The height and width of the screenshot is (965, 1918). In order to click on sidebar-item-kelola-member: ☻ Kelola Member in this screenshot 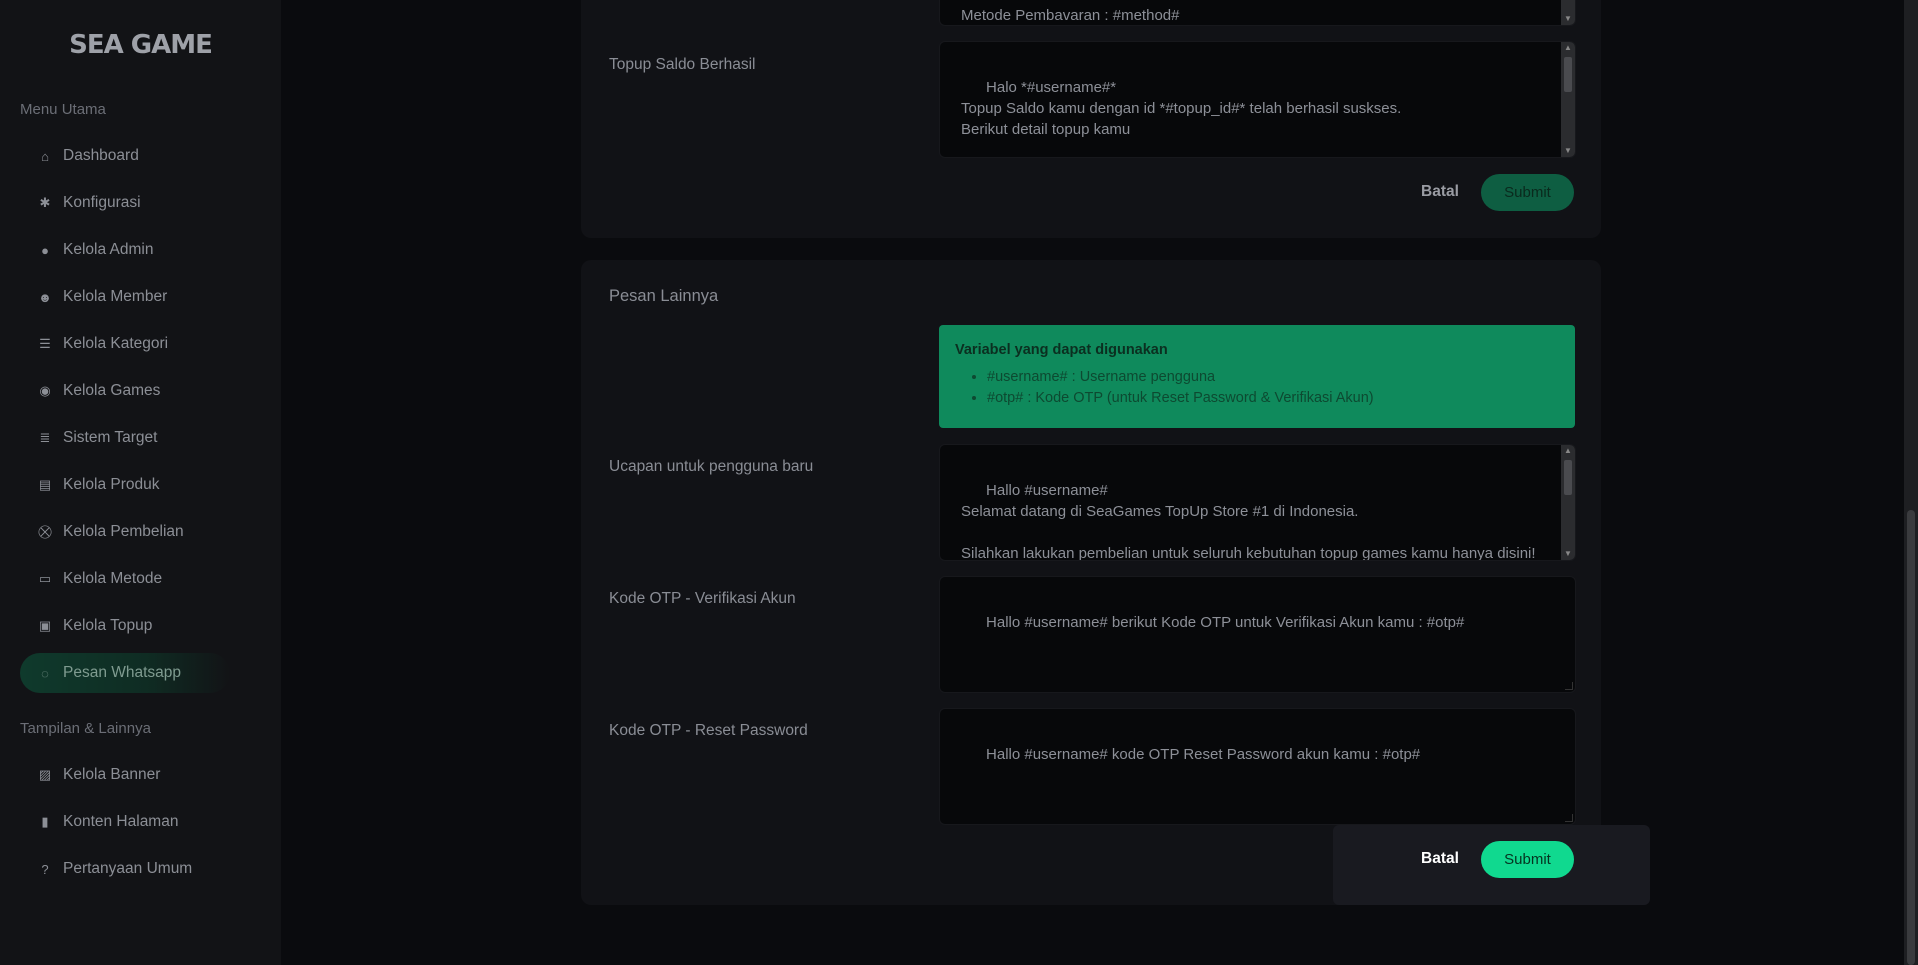, I will do `click(125, 297)`.